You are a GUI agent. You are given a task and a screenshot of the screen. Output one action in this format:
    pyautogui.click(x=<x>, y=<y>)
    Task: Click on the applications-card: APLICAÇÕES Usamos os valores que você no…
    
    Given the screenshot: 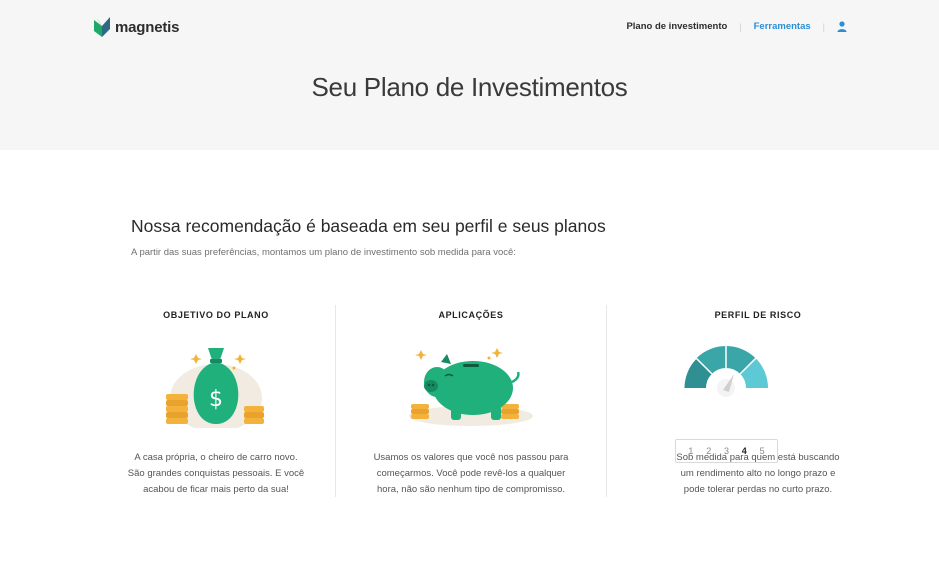 What is the action you would take?
    pyautogui.click(x=471, y=401)
    